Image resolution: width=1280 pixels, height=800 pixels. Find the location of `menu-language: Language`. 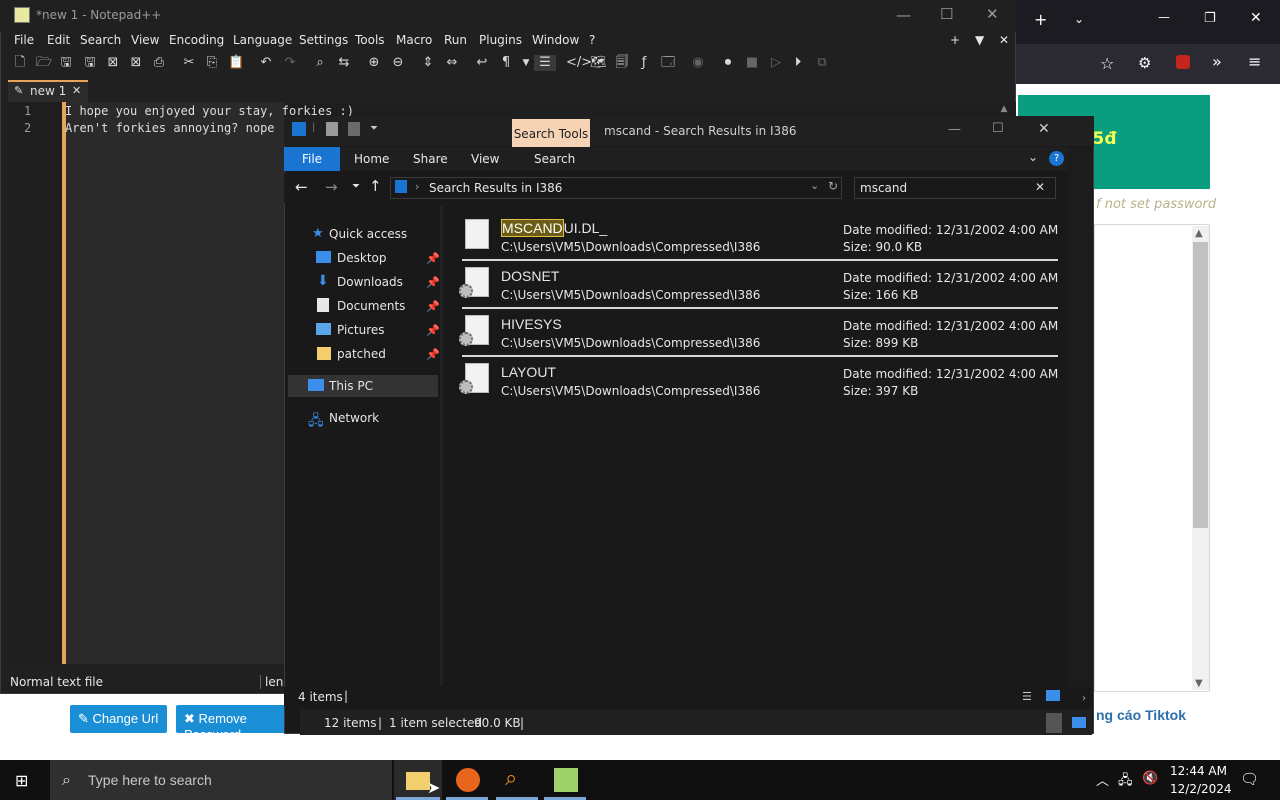

menu-language: Language is located at coordinates (262, 40).